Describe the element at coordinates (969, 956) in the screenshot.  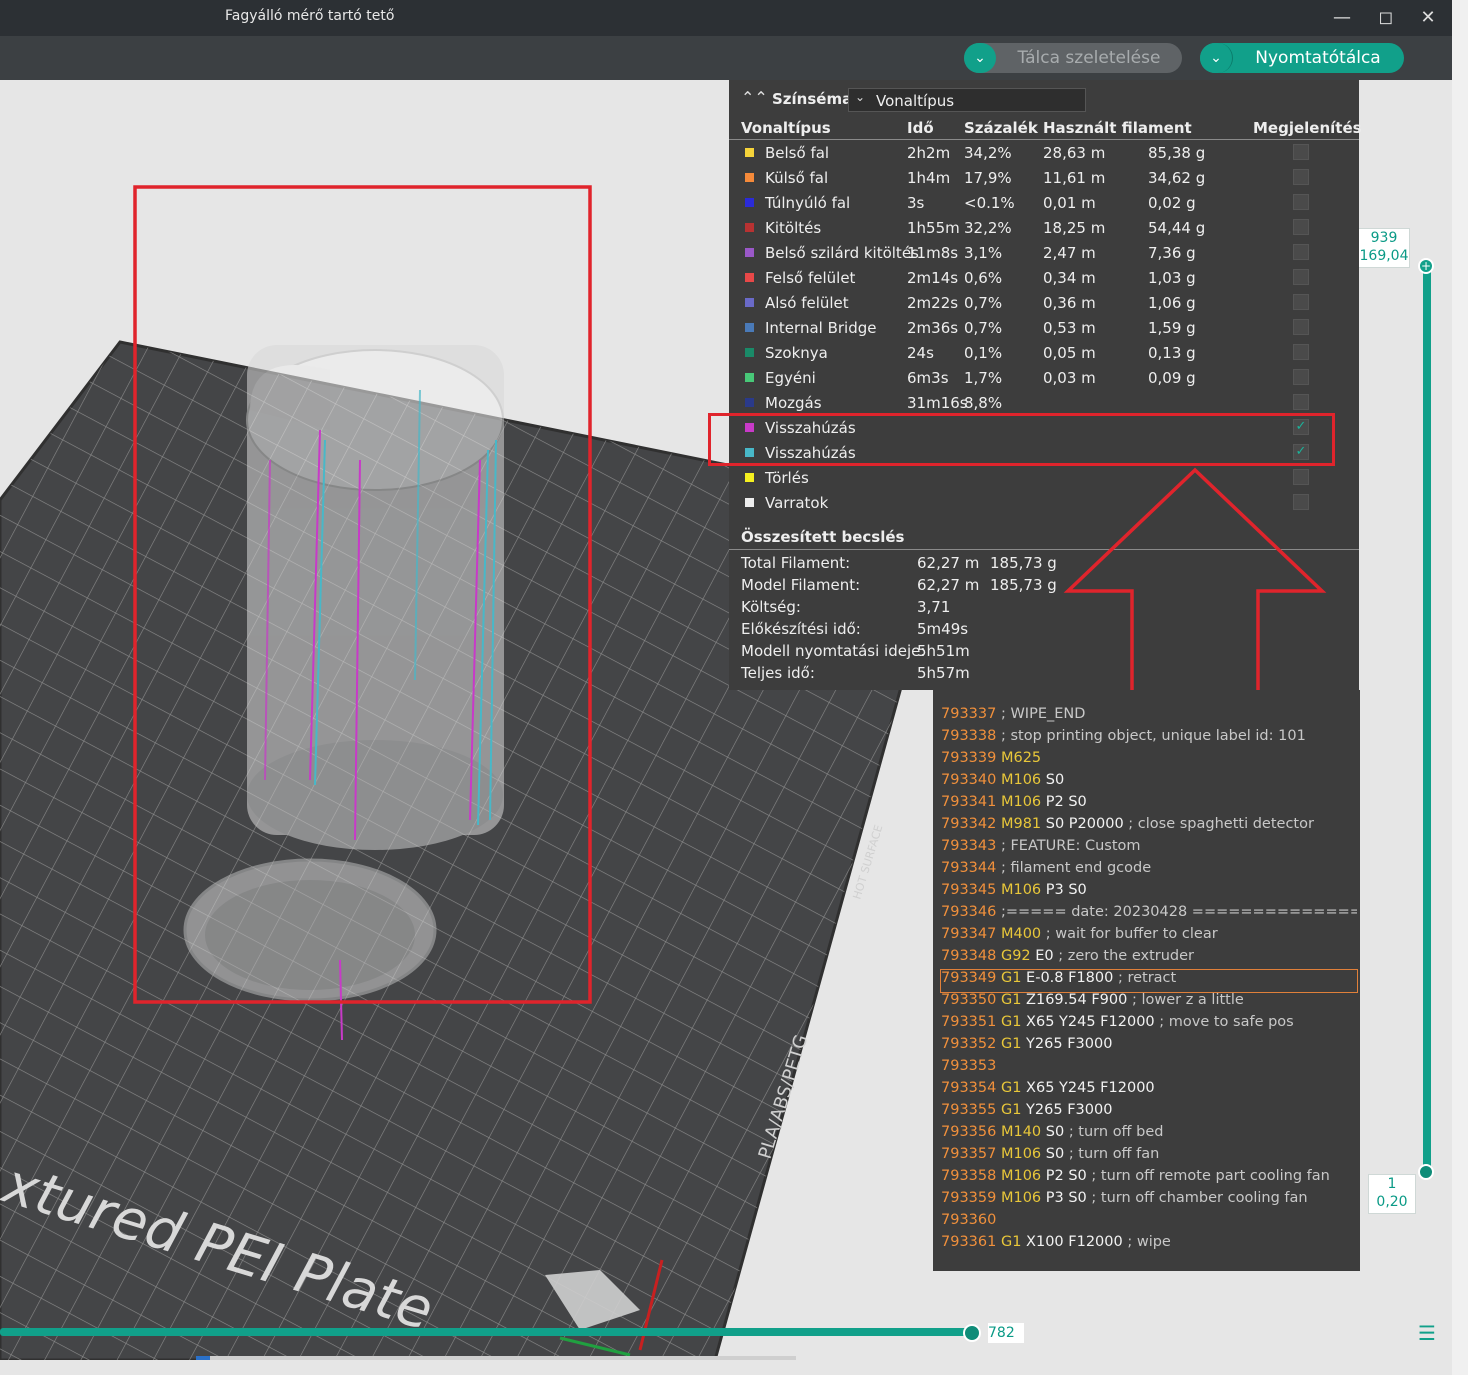
I see `gcode-line-number: 793348` at that location.